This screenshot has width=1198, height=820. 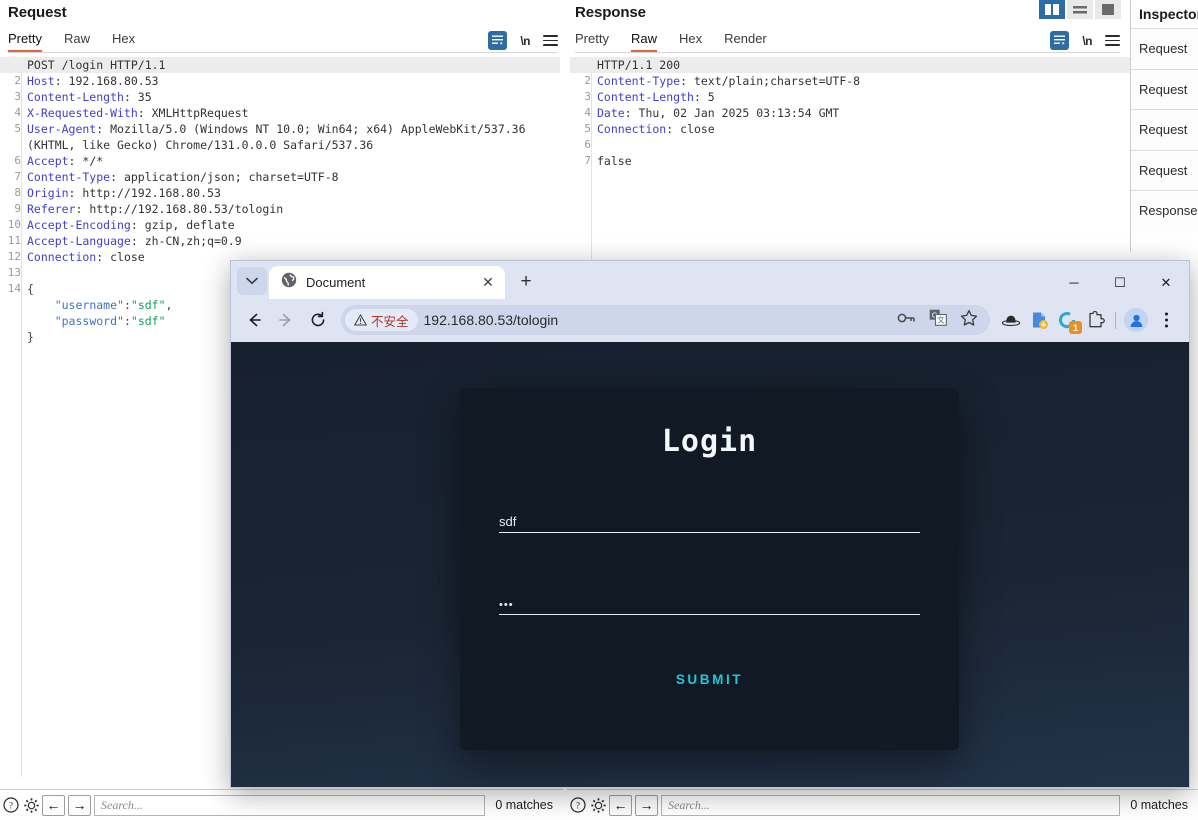 What do you see at coordinates (41, 81) in the screenshot?
I see `code-token: Host` at bounding box center [41, 81].